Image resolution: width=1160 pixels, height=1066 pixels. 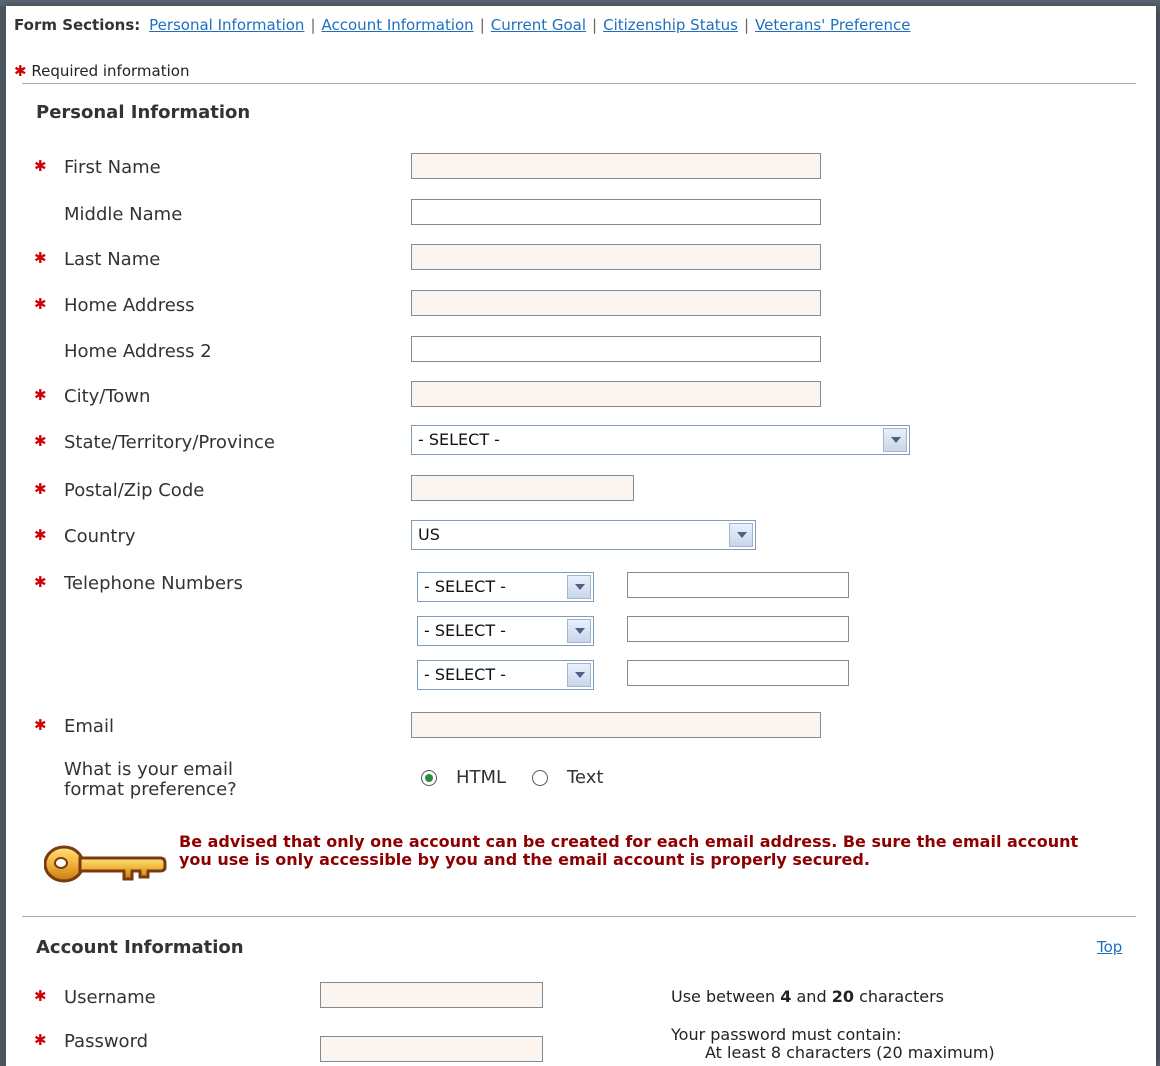 What do you see at coordinates (134, 490) in the screenshot?
I see `label-postal: Postal/Zip Code` at bounding box center [134, 490].